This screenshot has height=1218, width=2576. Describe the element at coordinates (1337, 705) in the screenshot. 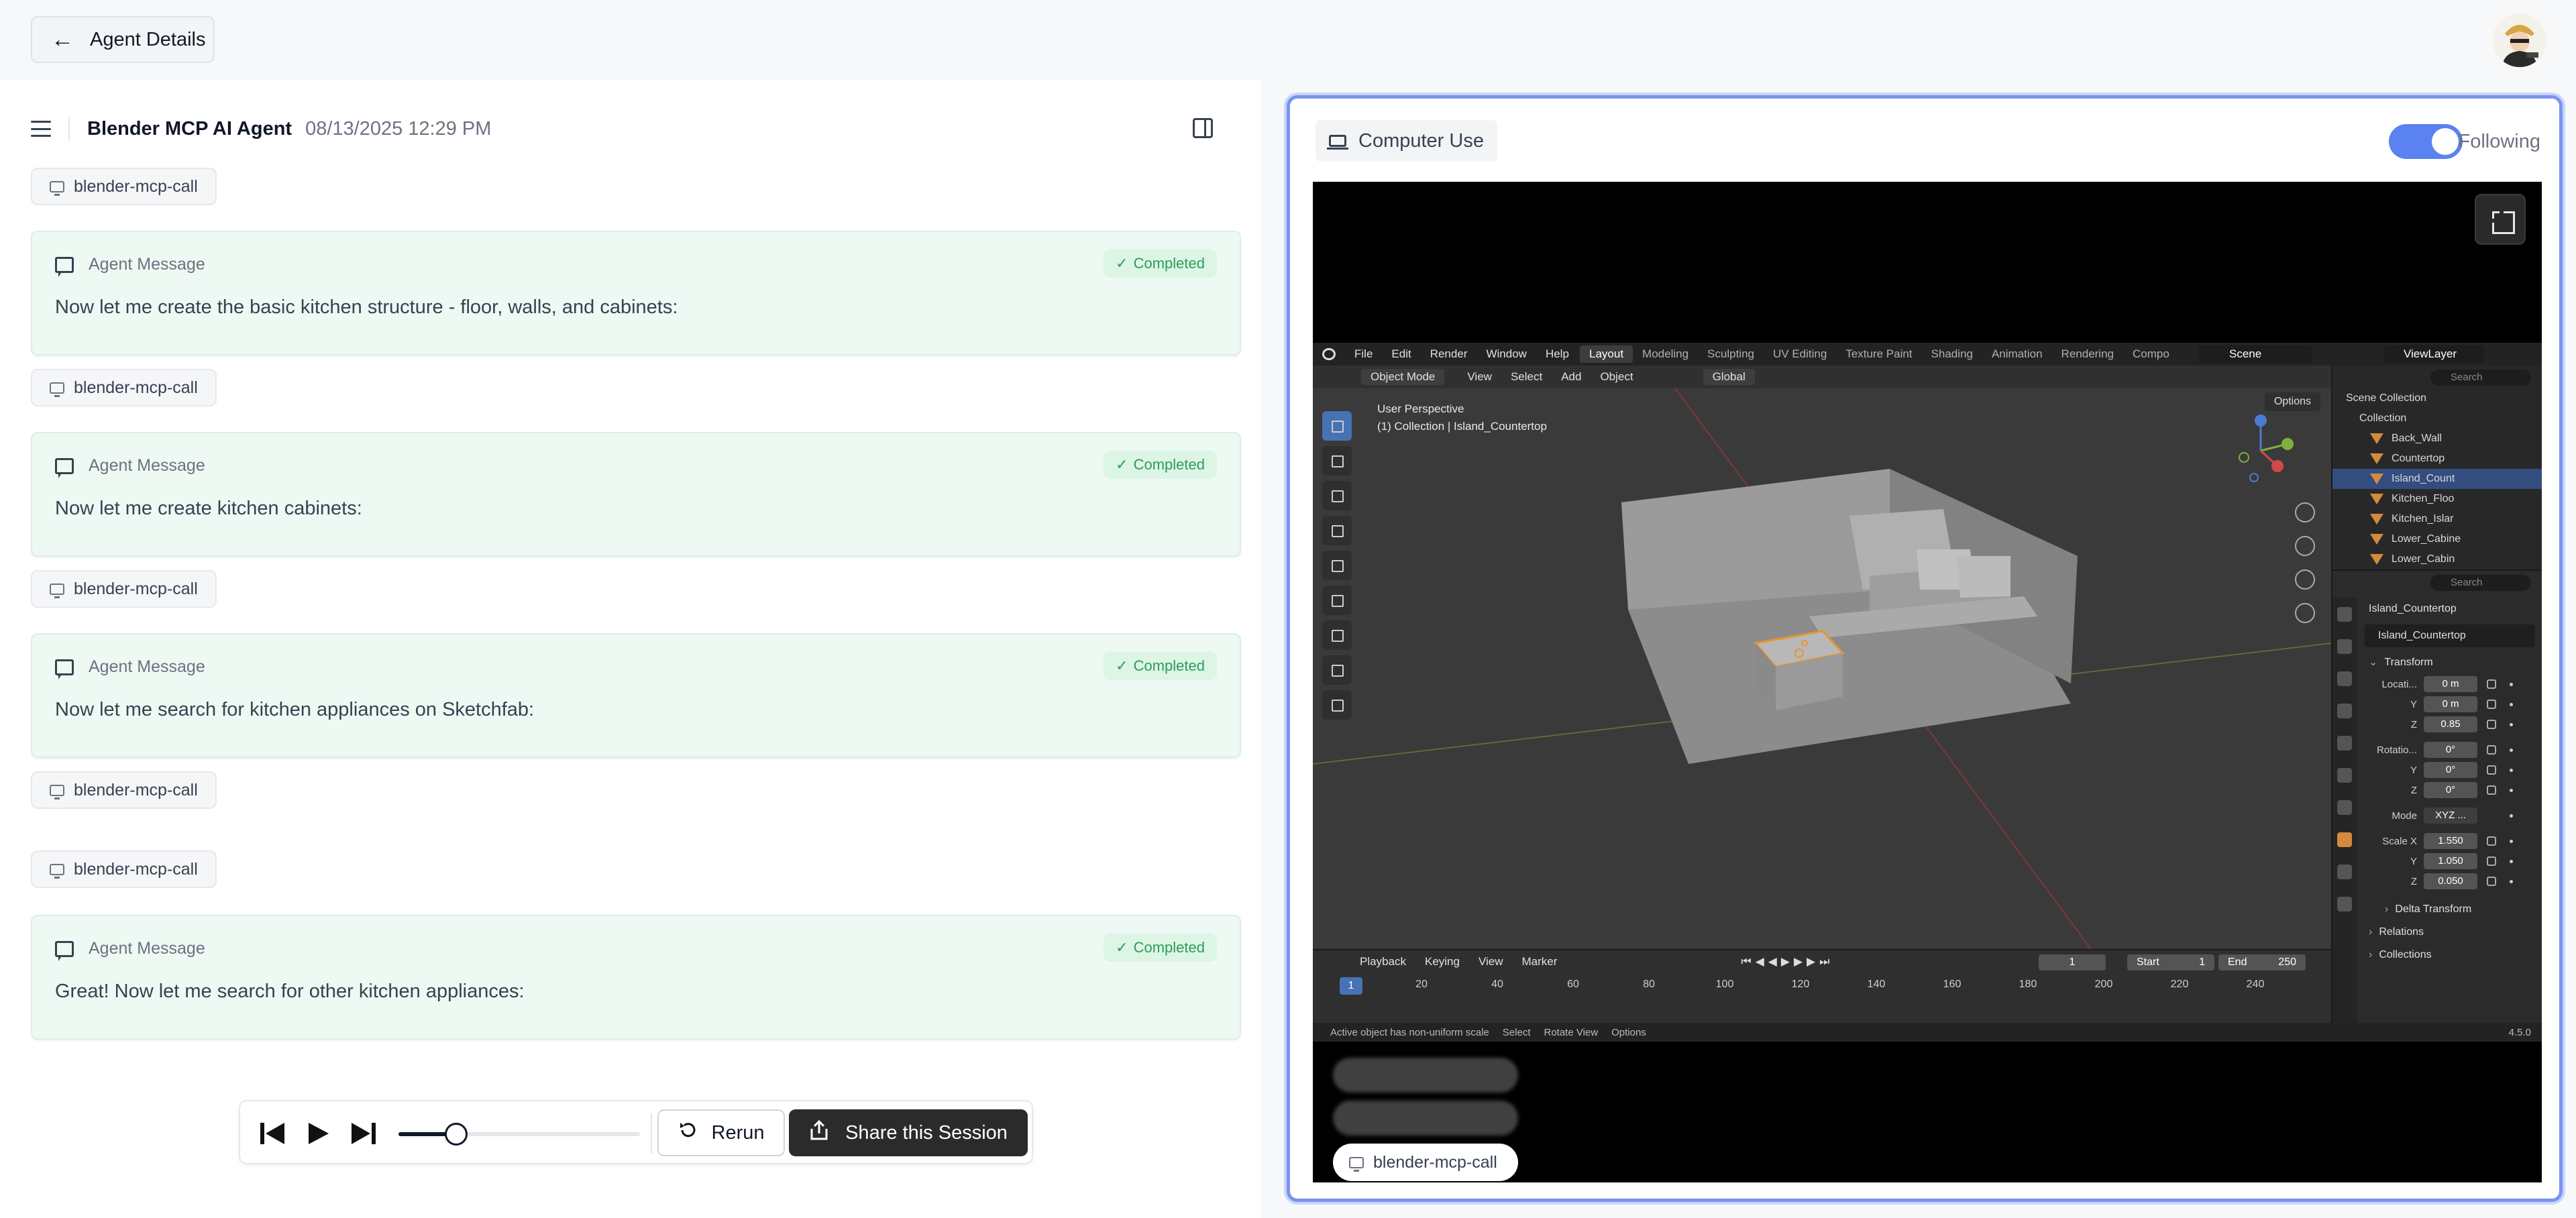

I see `add-cube-tool-icon` at that location.